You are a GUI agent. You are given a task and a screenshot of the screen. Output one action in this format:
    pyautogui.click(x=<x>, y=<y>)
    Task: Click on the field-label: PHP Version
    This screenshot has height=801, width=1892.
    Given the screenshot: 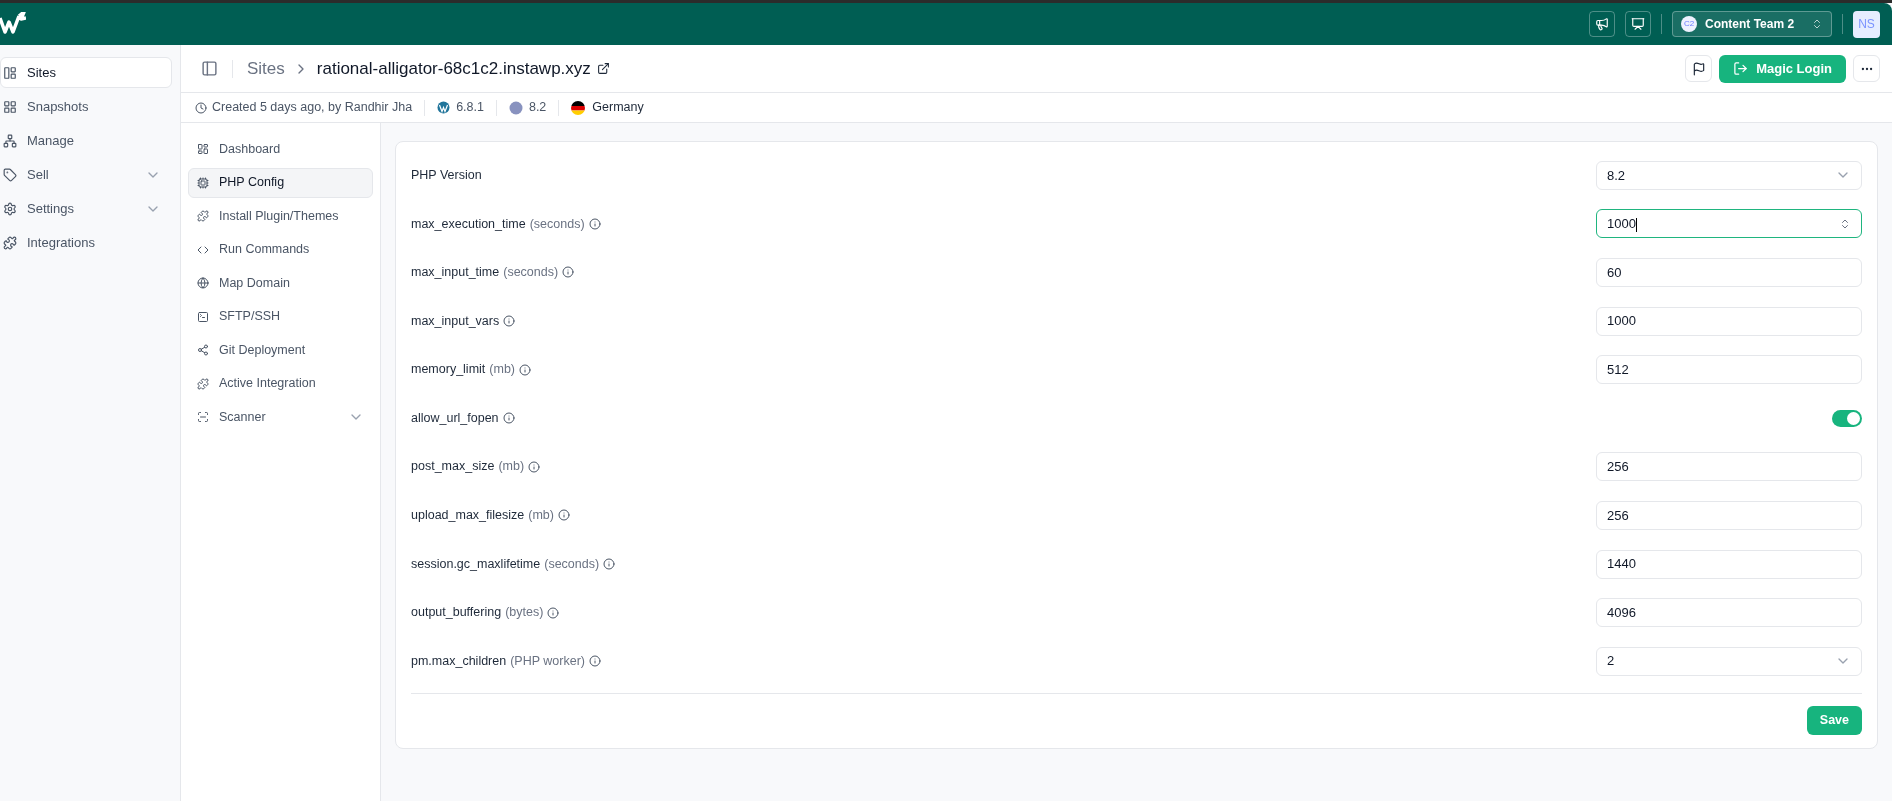 What is the action you would take?
    pyautogui.click(x=446, y=175)
    